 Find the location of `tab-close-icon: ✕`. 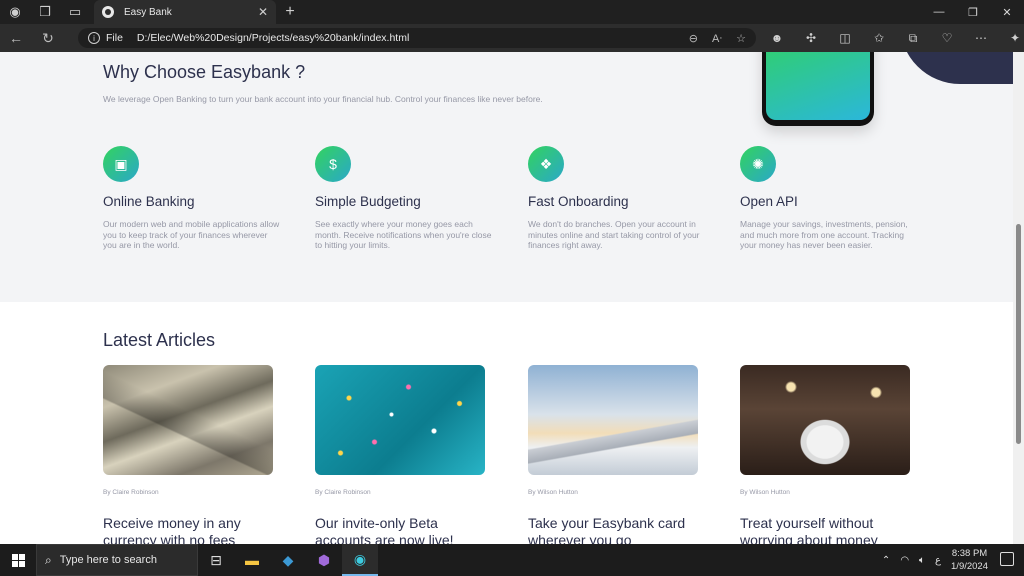

tab-close-icon: ✕ is located at coordinates (263, 12).